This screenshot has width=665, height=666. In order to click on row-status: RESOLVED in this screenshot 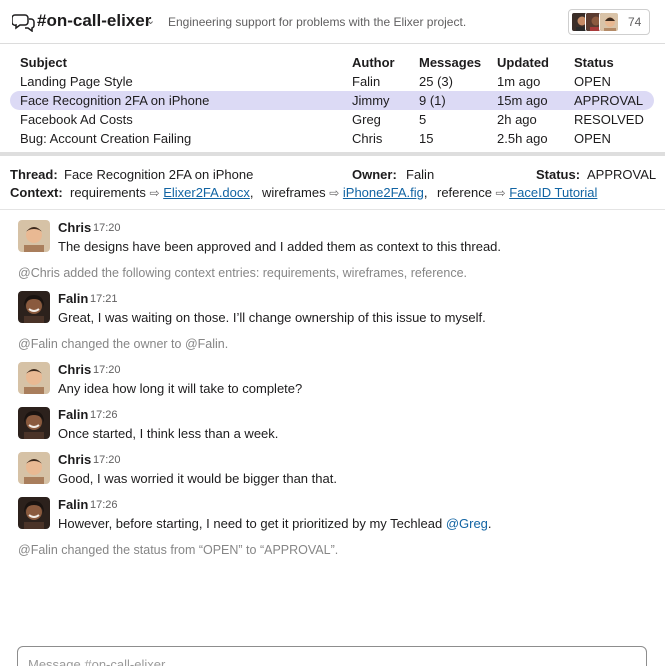, I will do `click(609, 119)`.